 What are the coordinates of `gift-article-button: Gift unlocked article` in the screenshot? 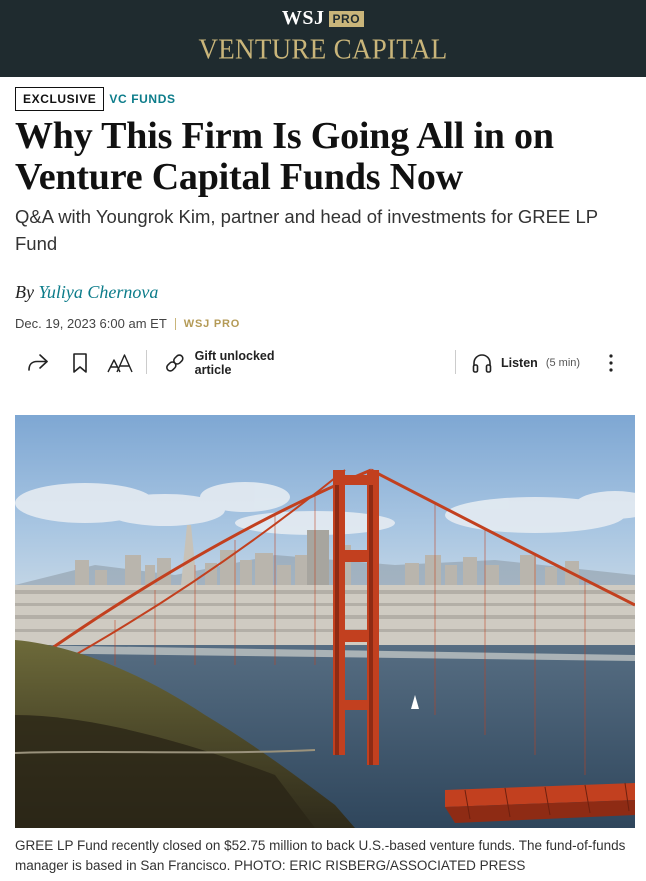 It's located at (238, 363).